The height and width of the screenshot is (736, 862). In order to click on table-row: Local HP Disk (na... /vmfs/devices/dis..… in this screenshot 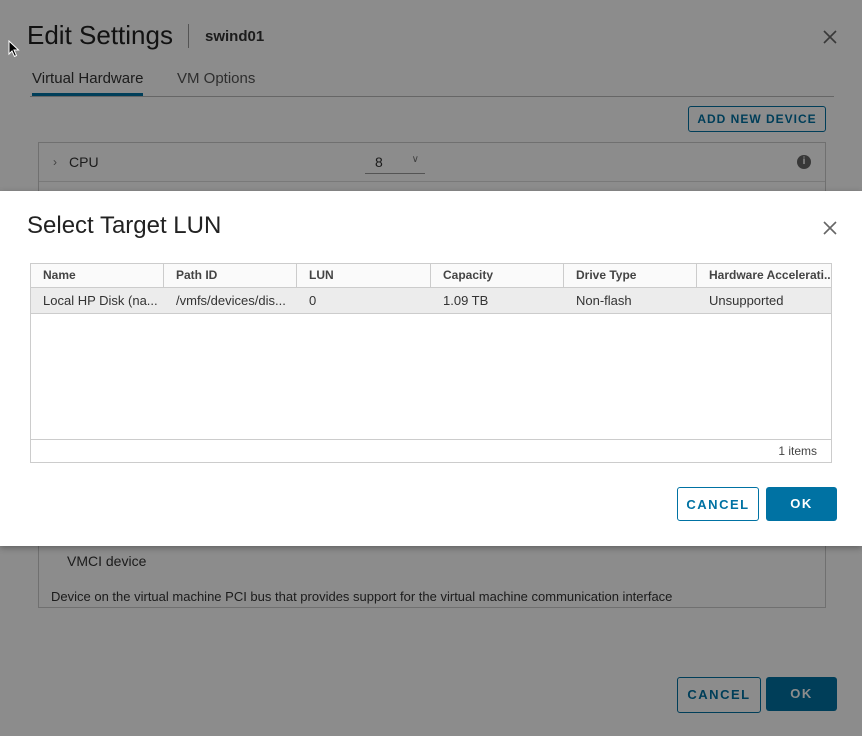, I will do `click(431, 301)`.